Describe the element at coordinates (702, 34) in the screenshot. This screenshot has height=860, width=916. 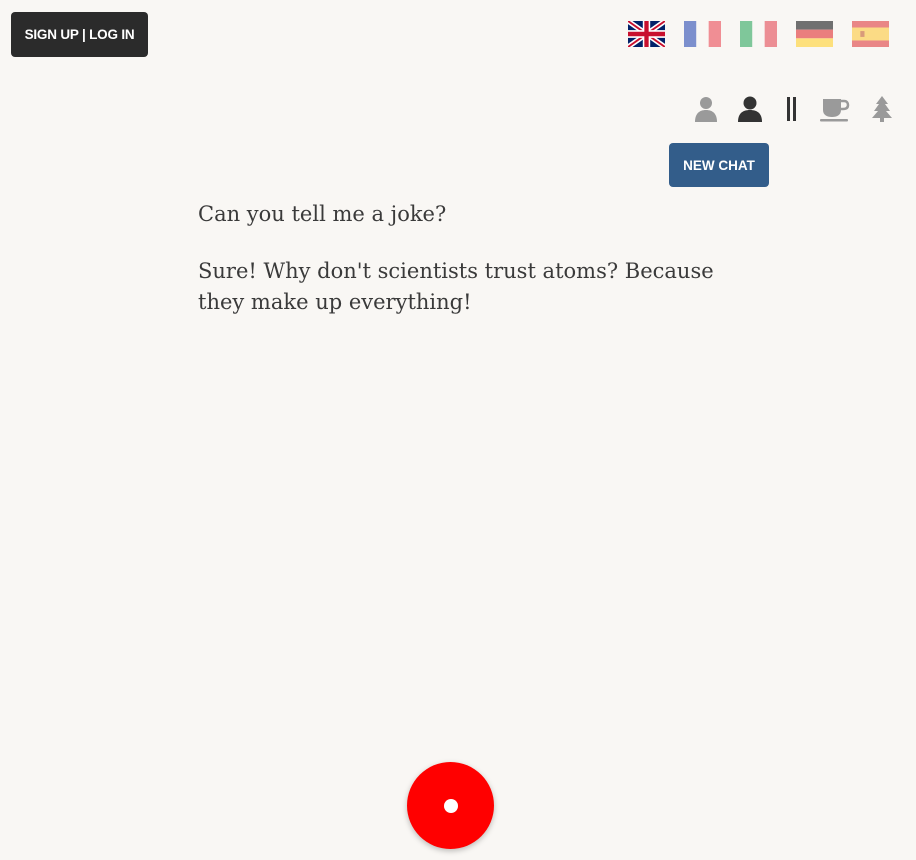
I see `flag-france-icon` at that location.